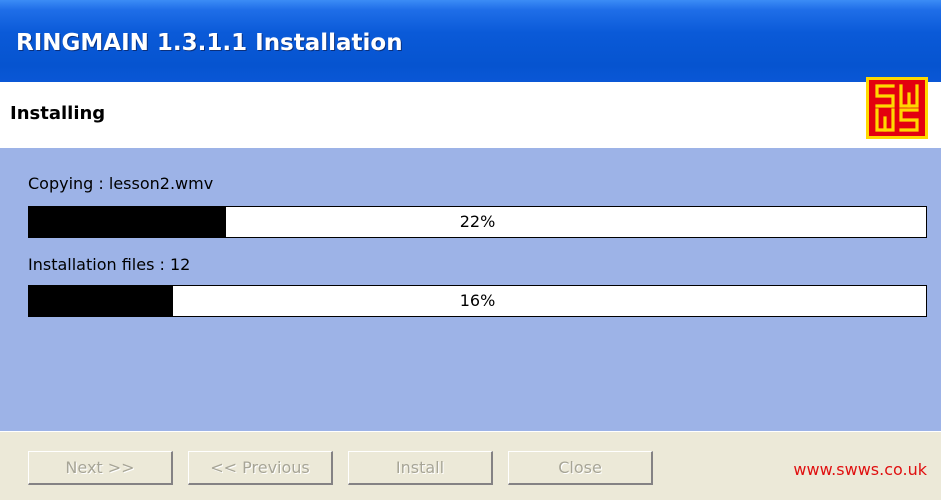 The width and height of the screenshot is (941, 500). I want to click on total-progress-bar: 16%, so click(477, 301).